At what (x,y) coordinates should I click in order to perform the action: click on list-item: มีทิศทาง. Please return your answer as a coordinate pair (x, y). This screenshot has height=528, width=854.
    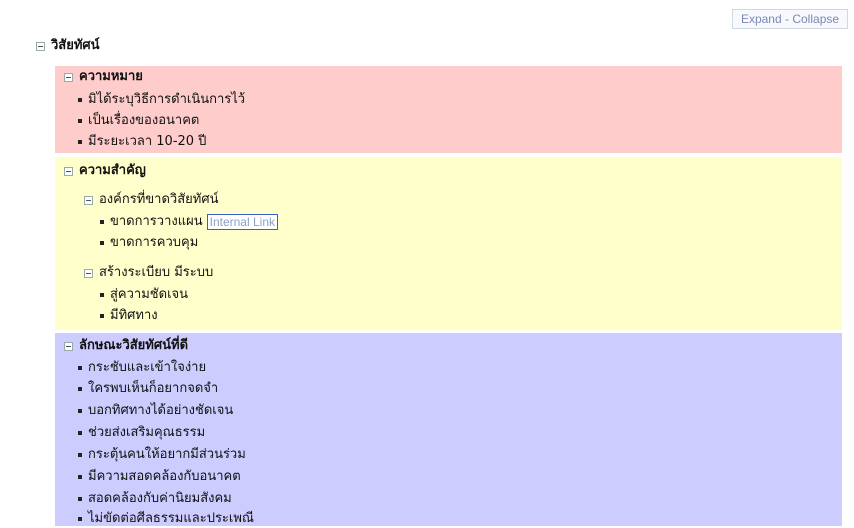
    Looking at the image, I should click on (129, 316).